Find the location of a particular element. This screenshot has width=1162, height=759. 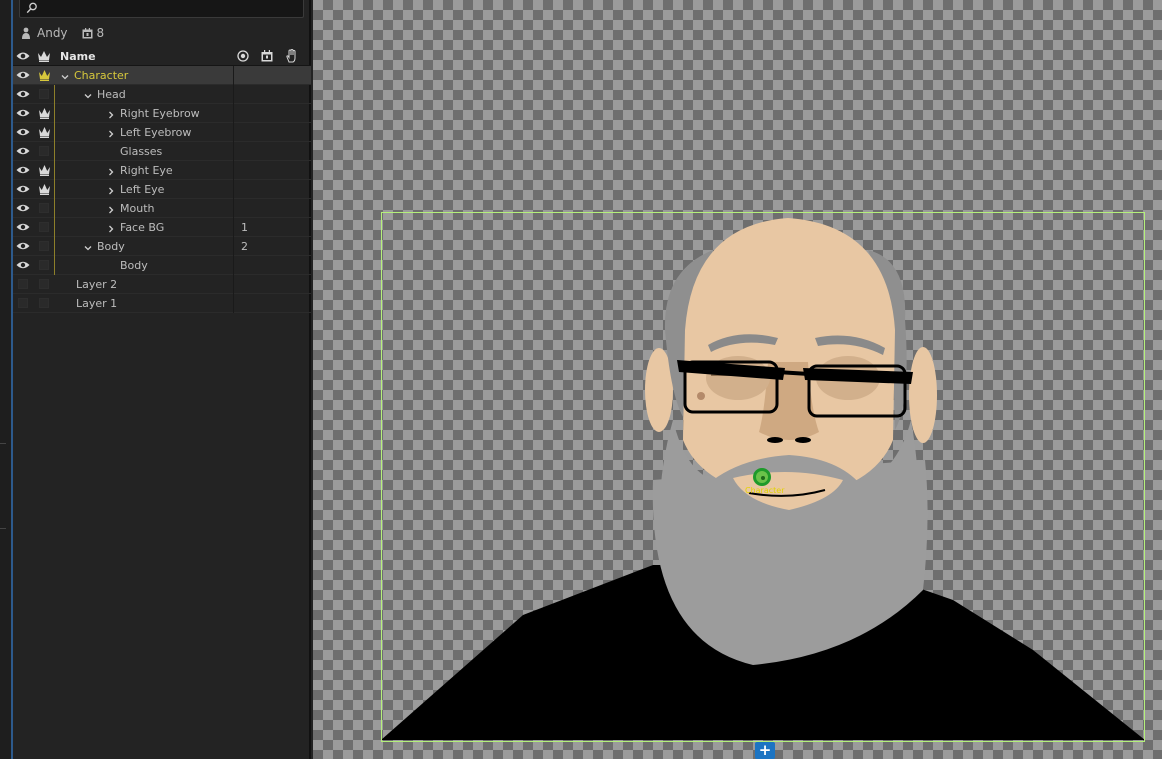

layer-name: Right Eye is located at coordinates (146, 170).